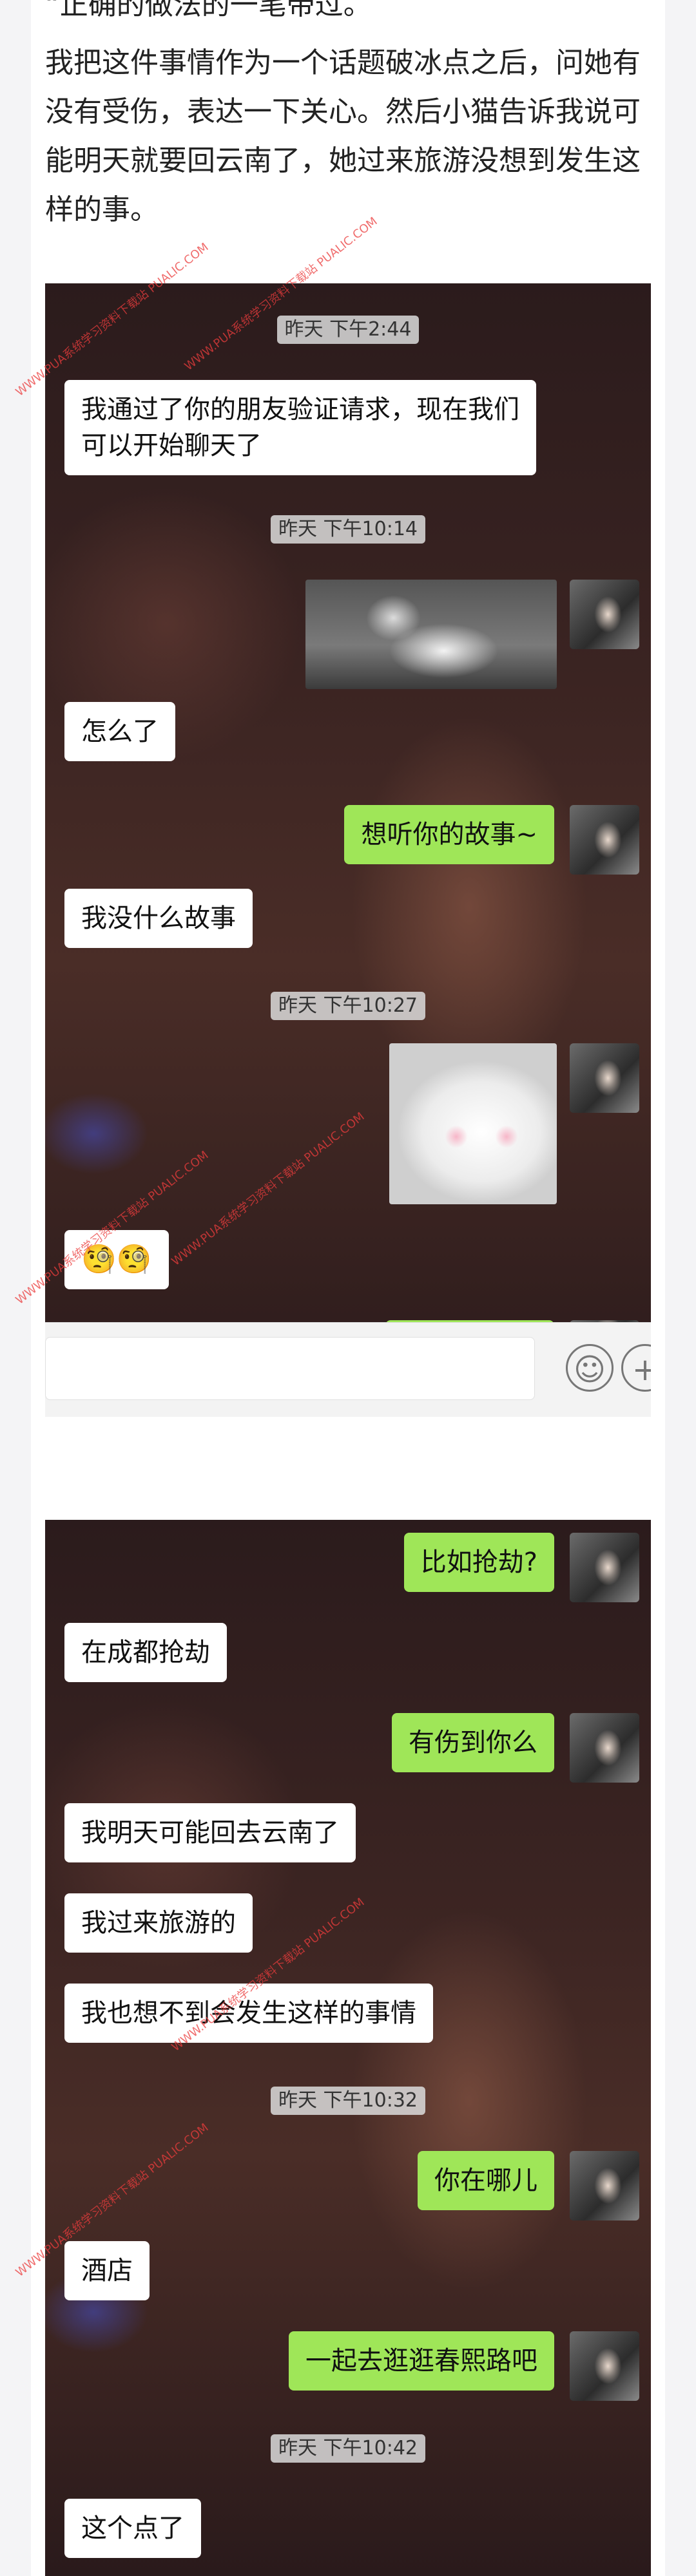 The image size is (696, 2576). I want to click on incoming-message: 在成都抢劫, so click(145, 1653).